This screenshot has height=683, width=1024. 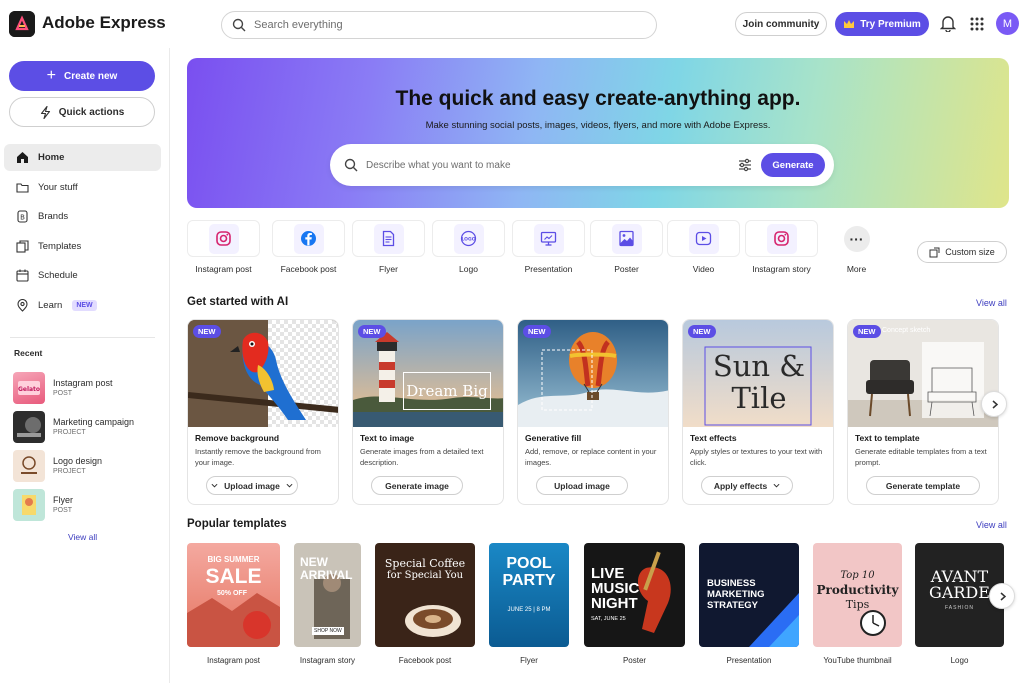 I want to click on recent-thumbnail: Gelato, so click(x=29, y=387).